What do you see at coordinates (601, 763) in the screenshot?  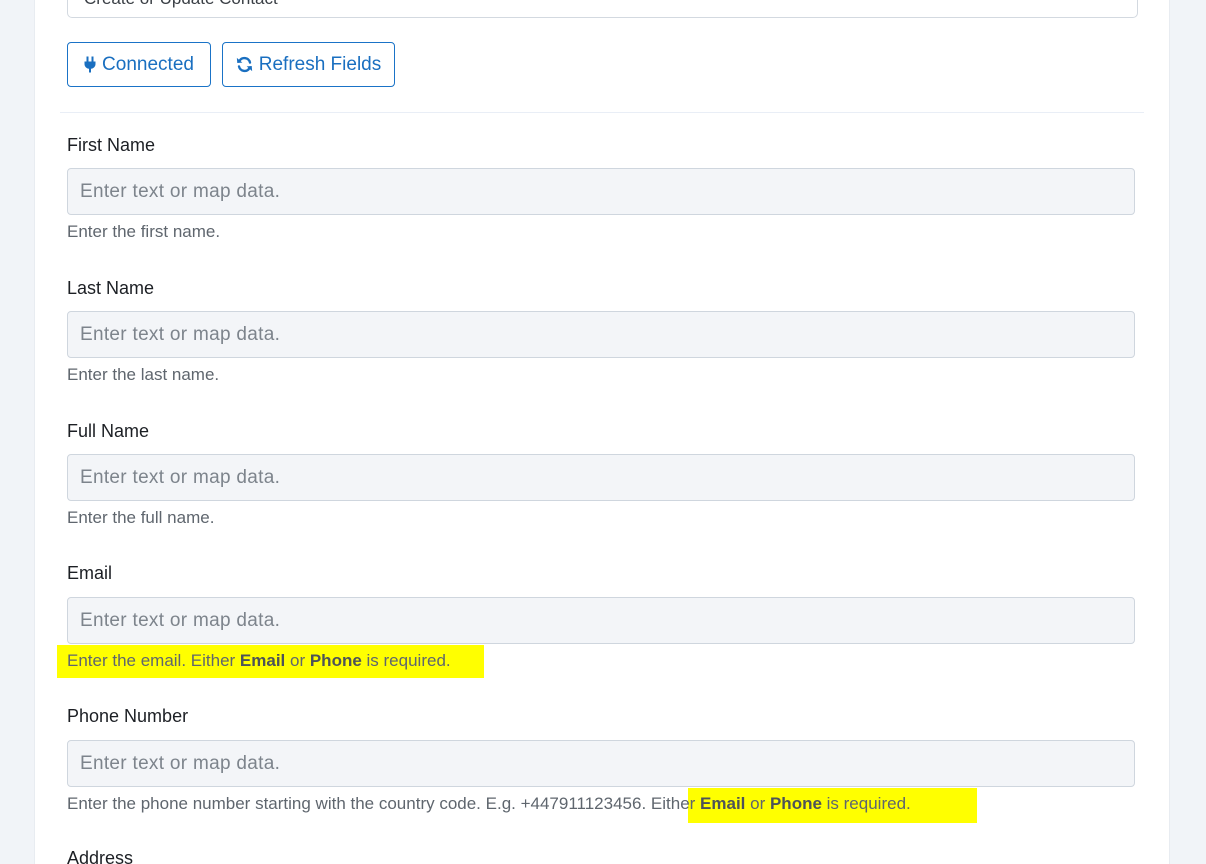 I see `phone-input` at bounding box center [601, 763].